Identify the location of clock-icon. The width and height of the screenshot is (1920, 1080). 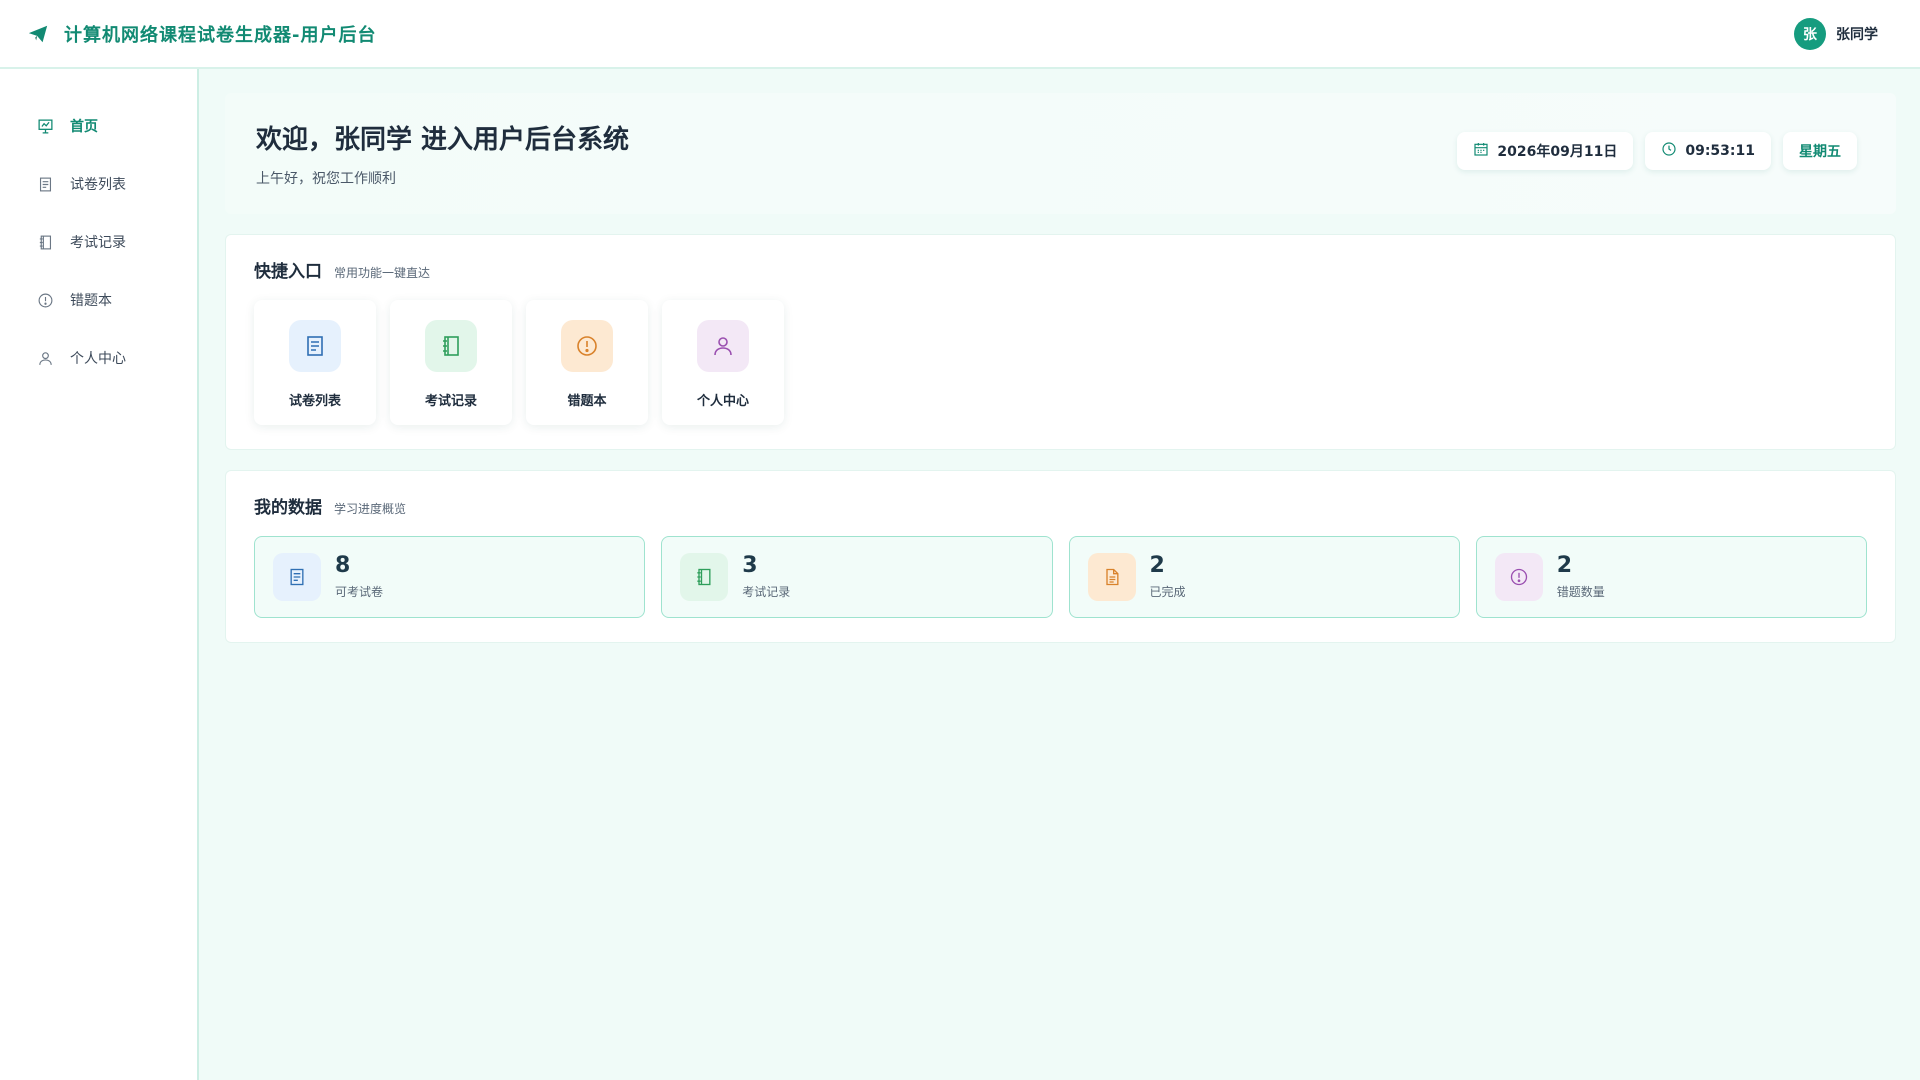
(1669, 151).